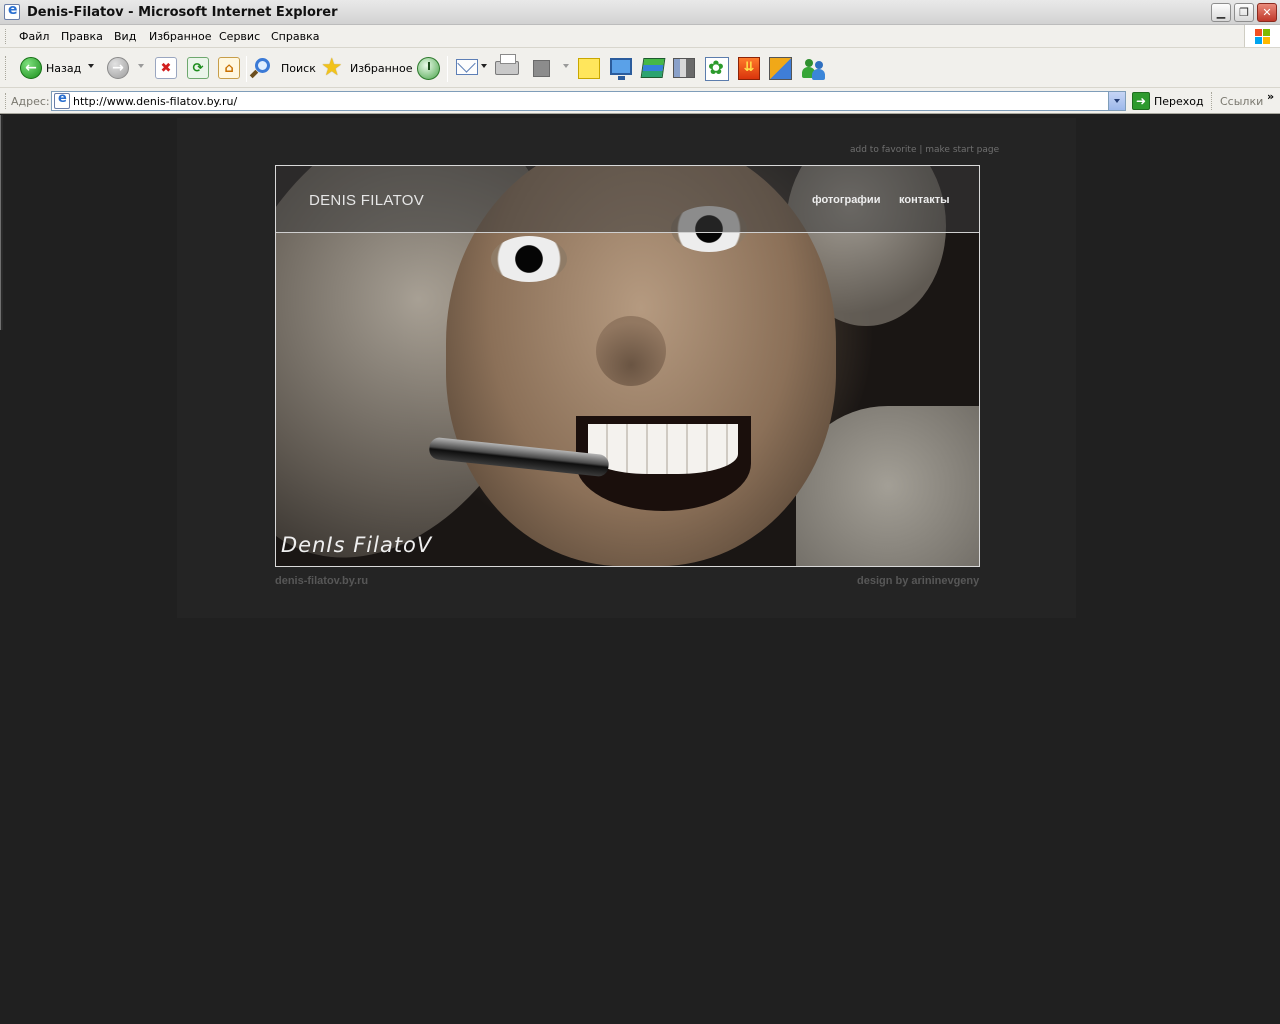  What do you see at coordinates (1262, 36) in the screenshot?
I see `windows-logo-icon` at bounding box center [1262, 36].